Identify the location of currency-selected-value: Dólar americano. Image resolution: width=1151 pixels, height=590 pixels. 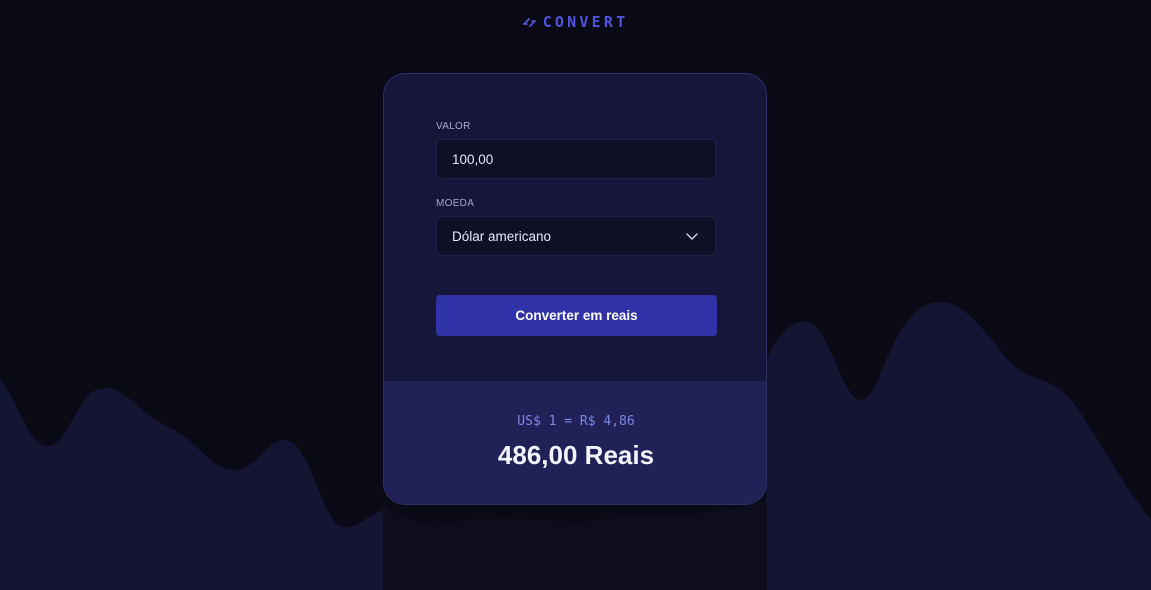
(502, 236).